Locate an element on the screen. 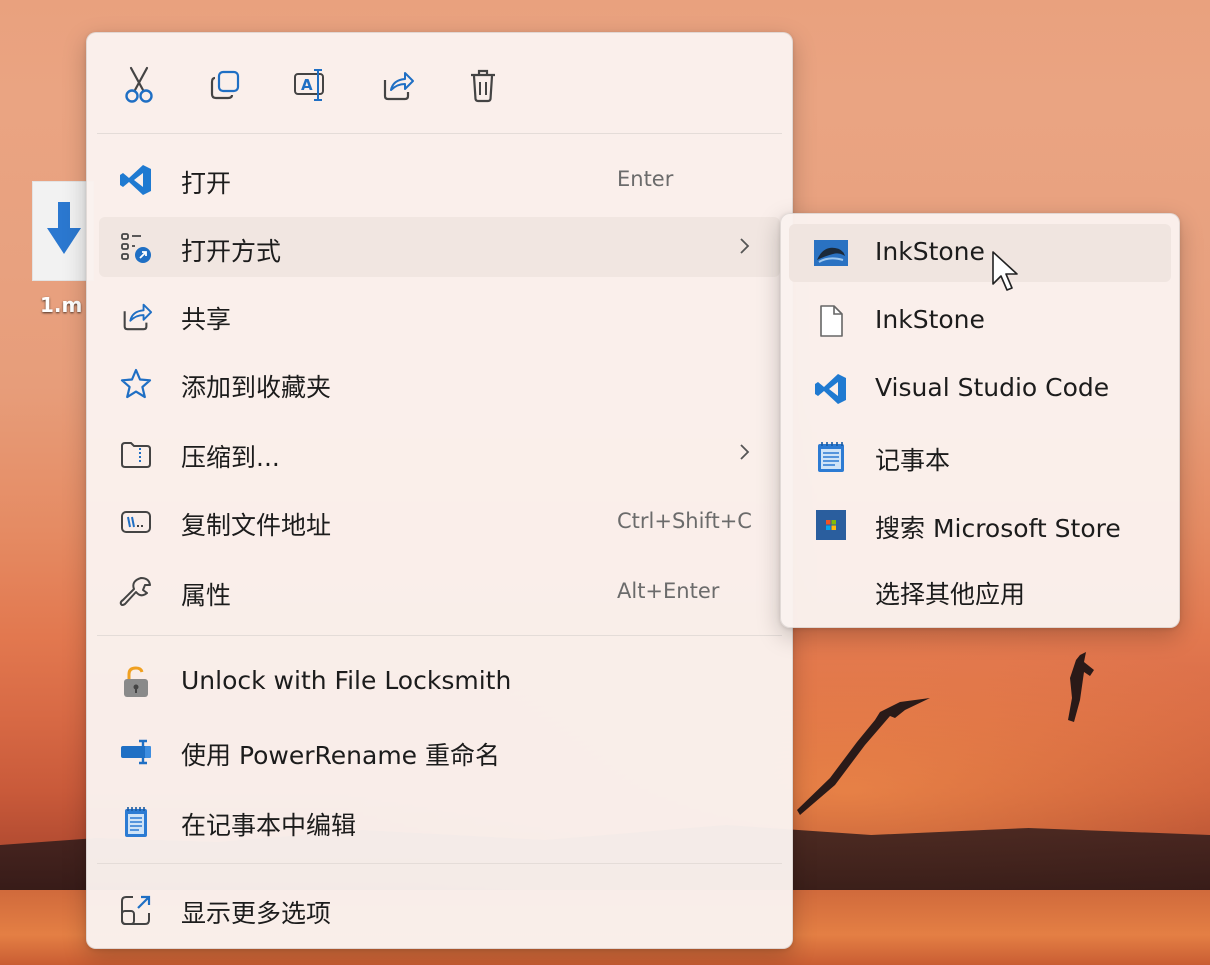  cut-icon is located at coordinates (139, 84).